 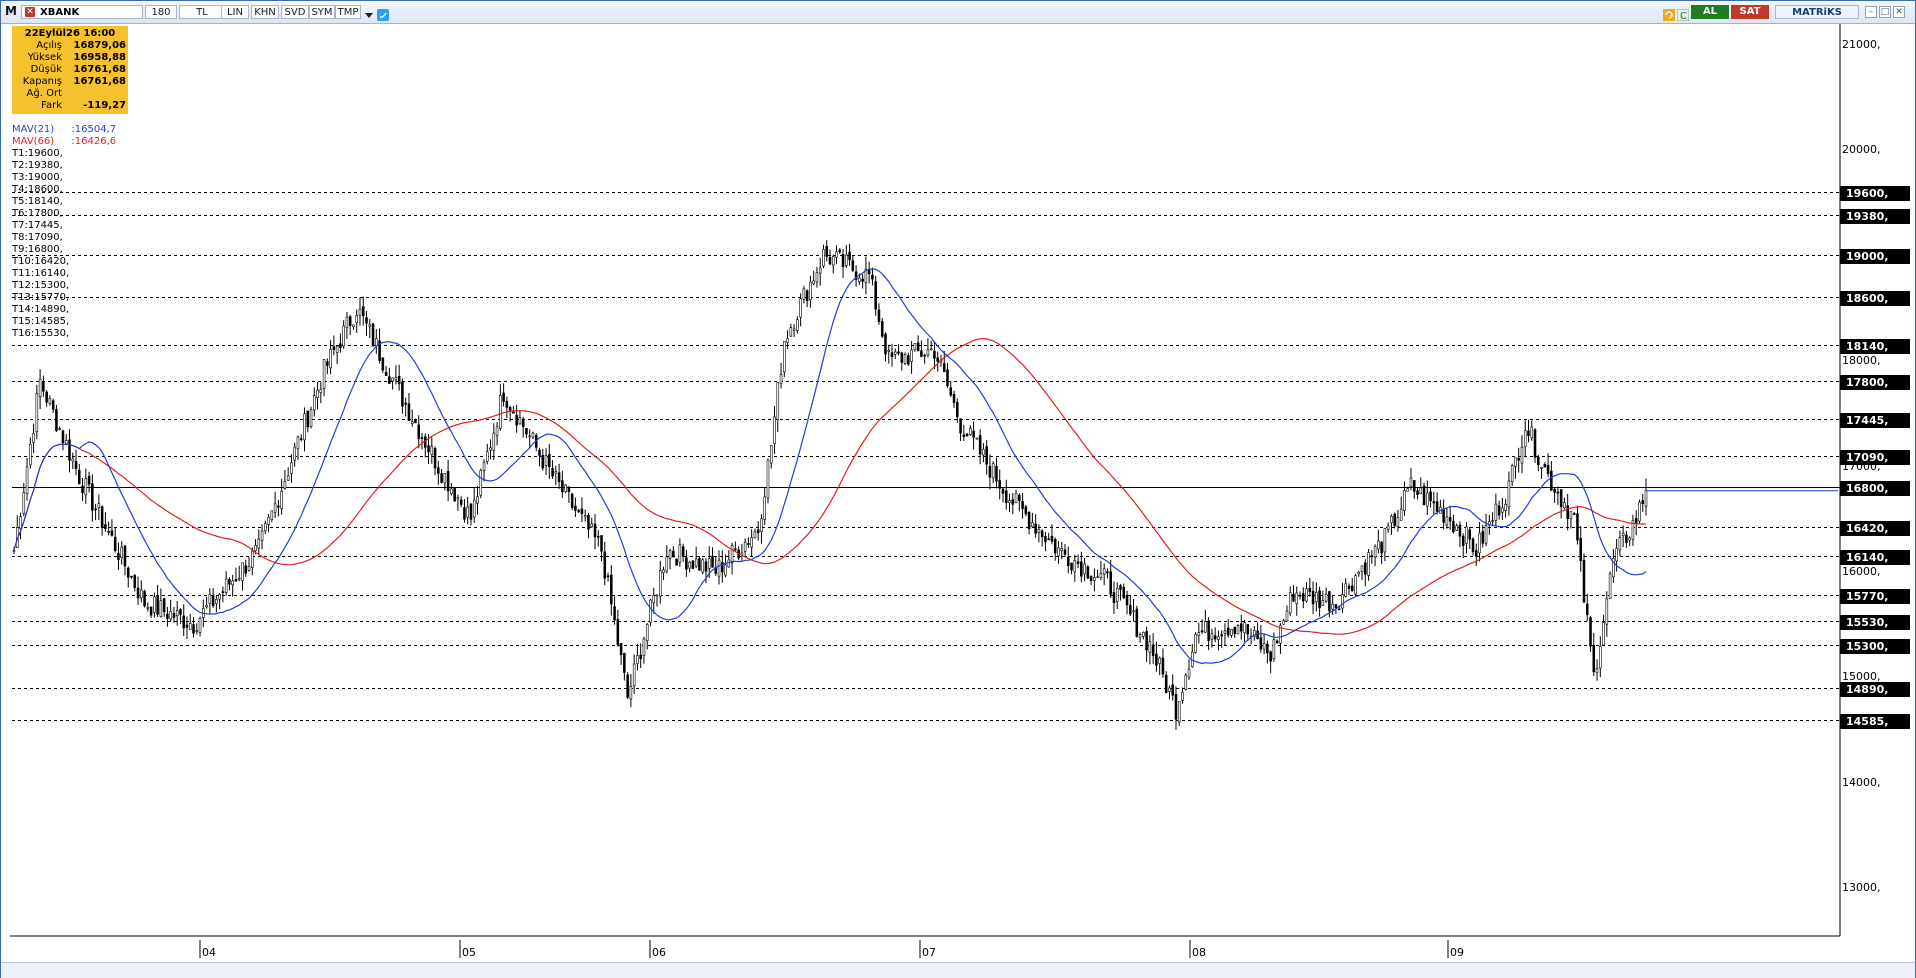 What do you see at coordinates (41, 261) in the screenshot?
I see `level-item-t10: T10:16420,` at bounding box center [41, 261].